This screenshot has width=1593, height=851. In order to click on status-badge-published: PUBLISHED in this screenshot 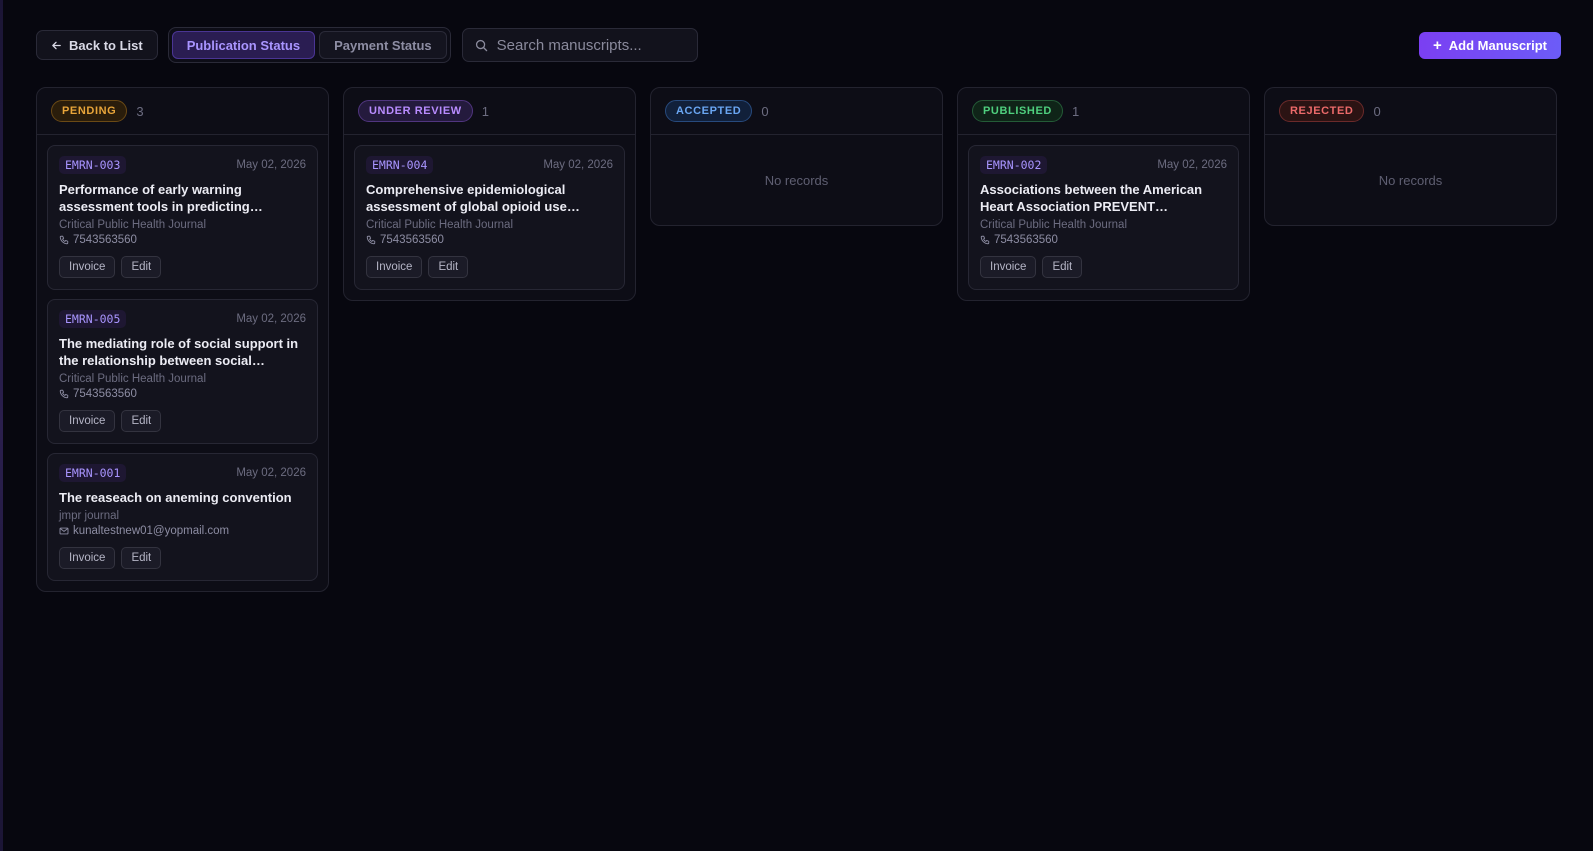, I will do `click(1017, 111)`.